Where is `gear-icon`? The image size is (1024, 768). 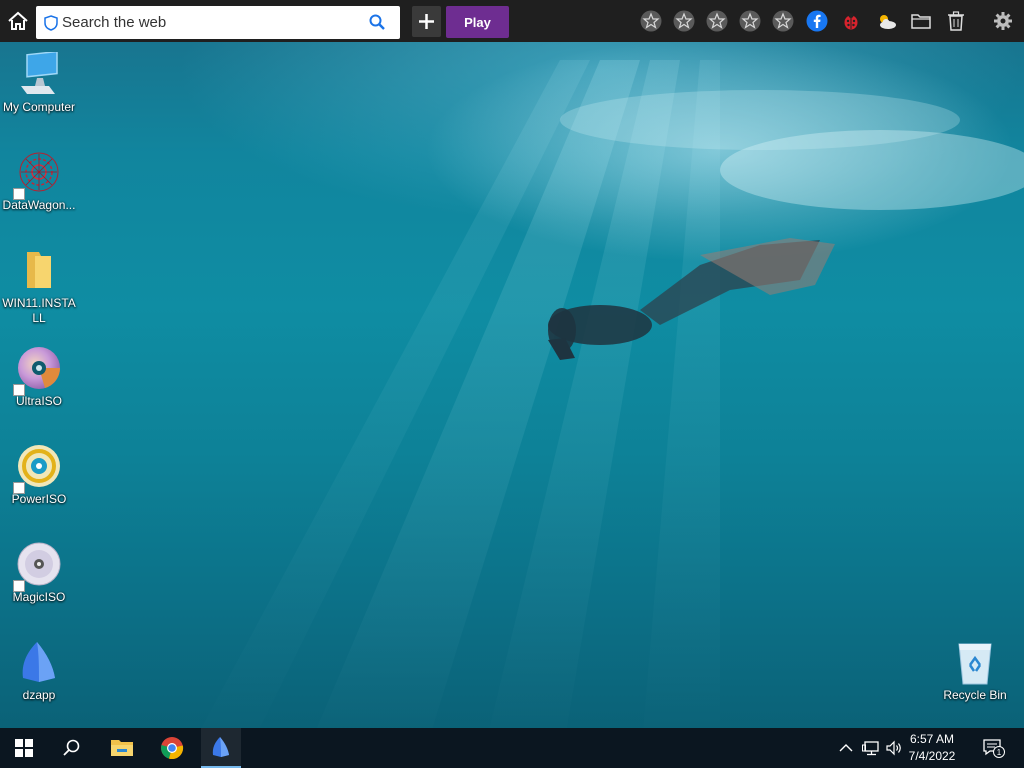
gear-icon is located at coordinates (1003, 21).